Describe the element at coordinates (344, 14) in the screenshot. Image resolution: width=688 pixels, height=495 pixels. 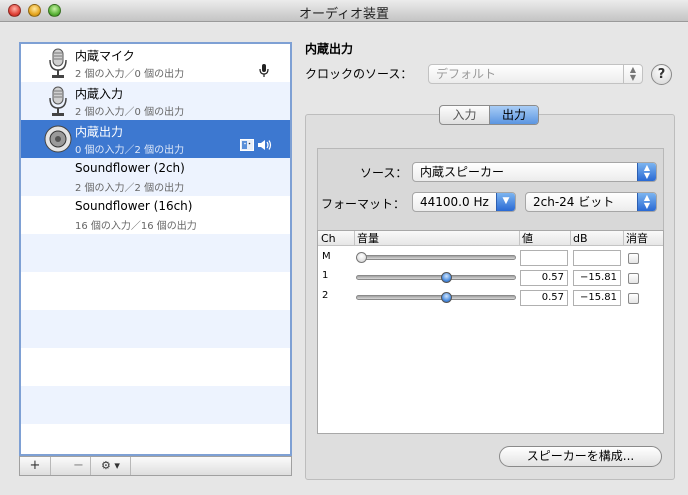
I see `window-title: オーディオ装置` at that location.